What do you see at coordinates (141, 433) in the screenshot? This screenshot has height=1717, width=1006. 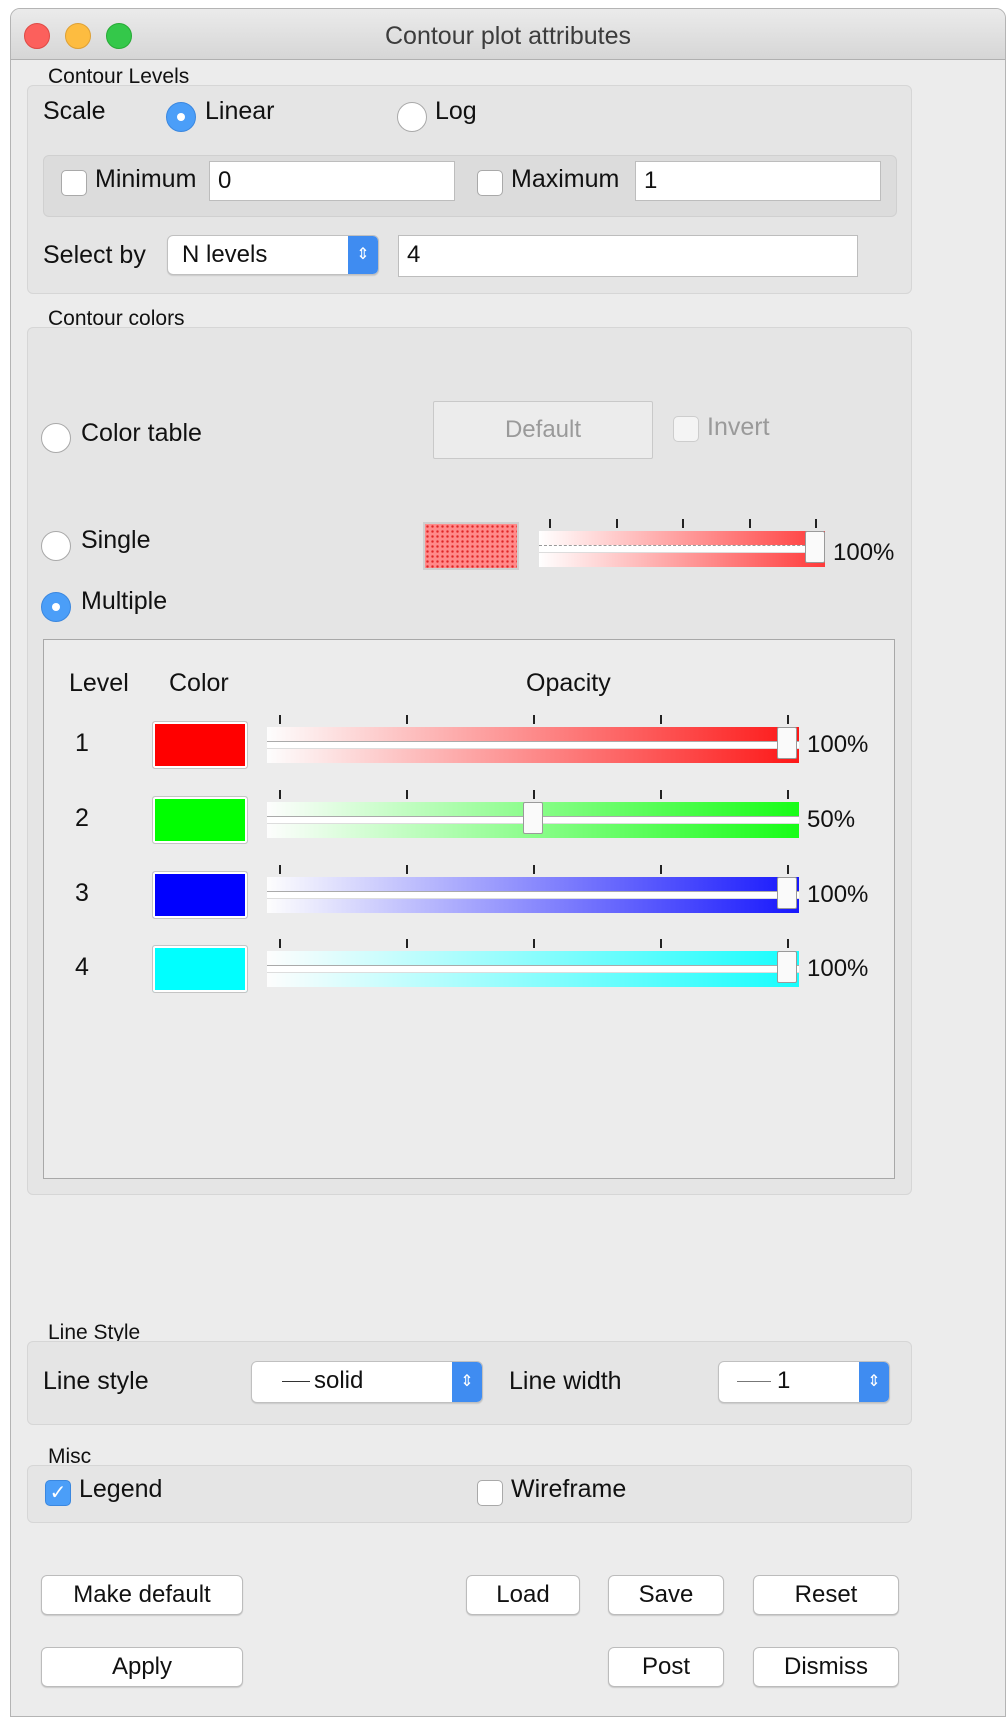 I see `color-table-label: Color table` at bounding box center [141, 433].